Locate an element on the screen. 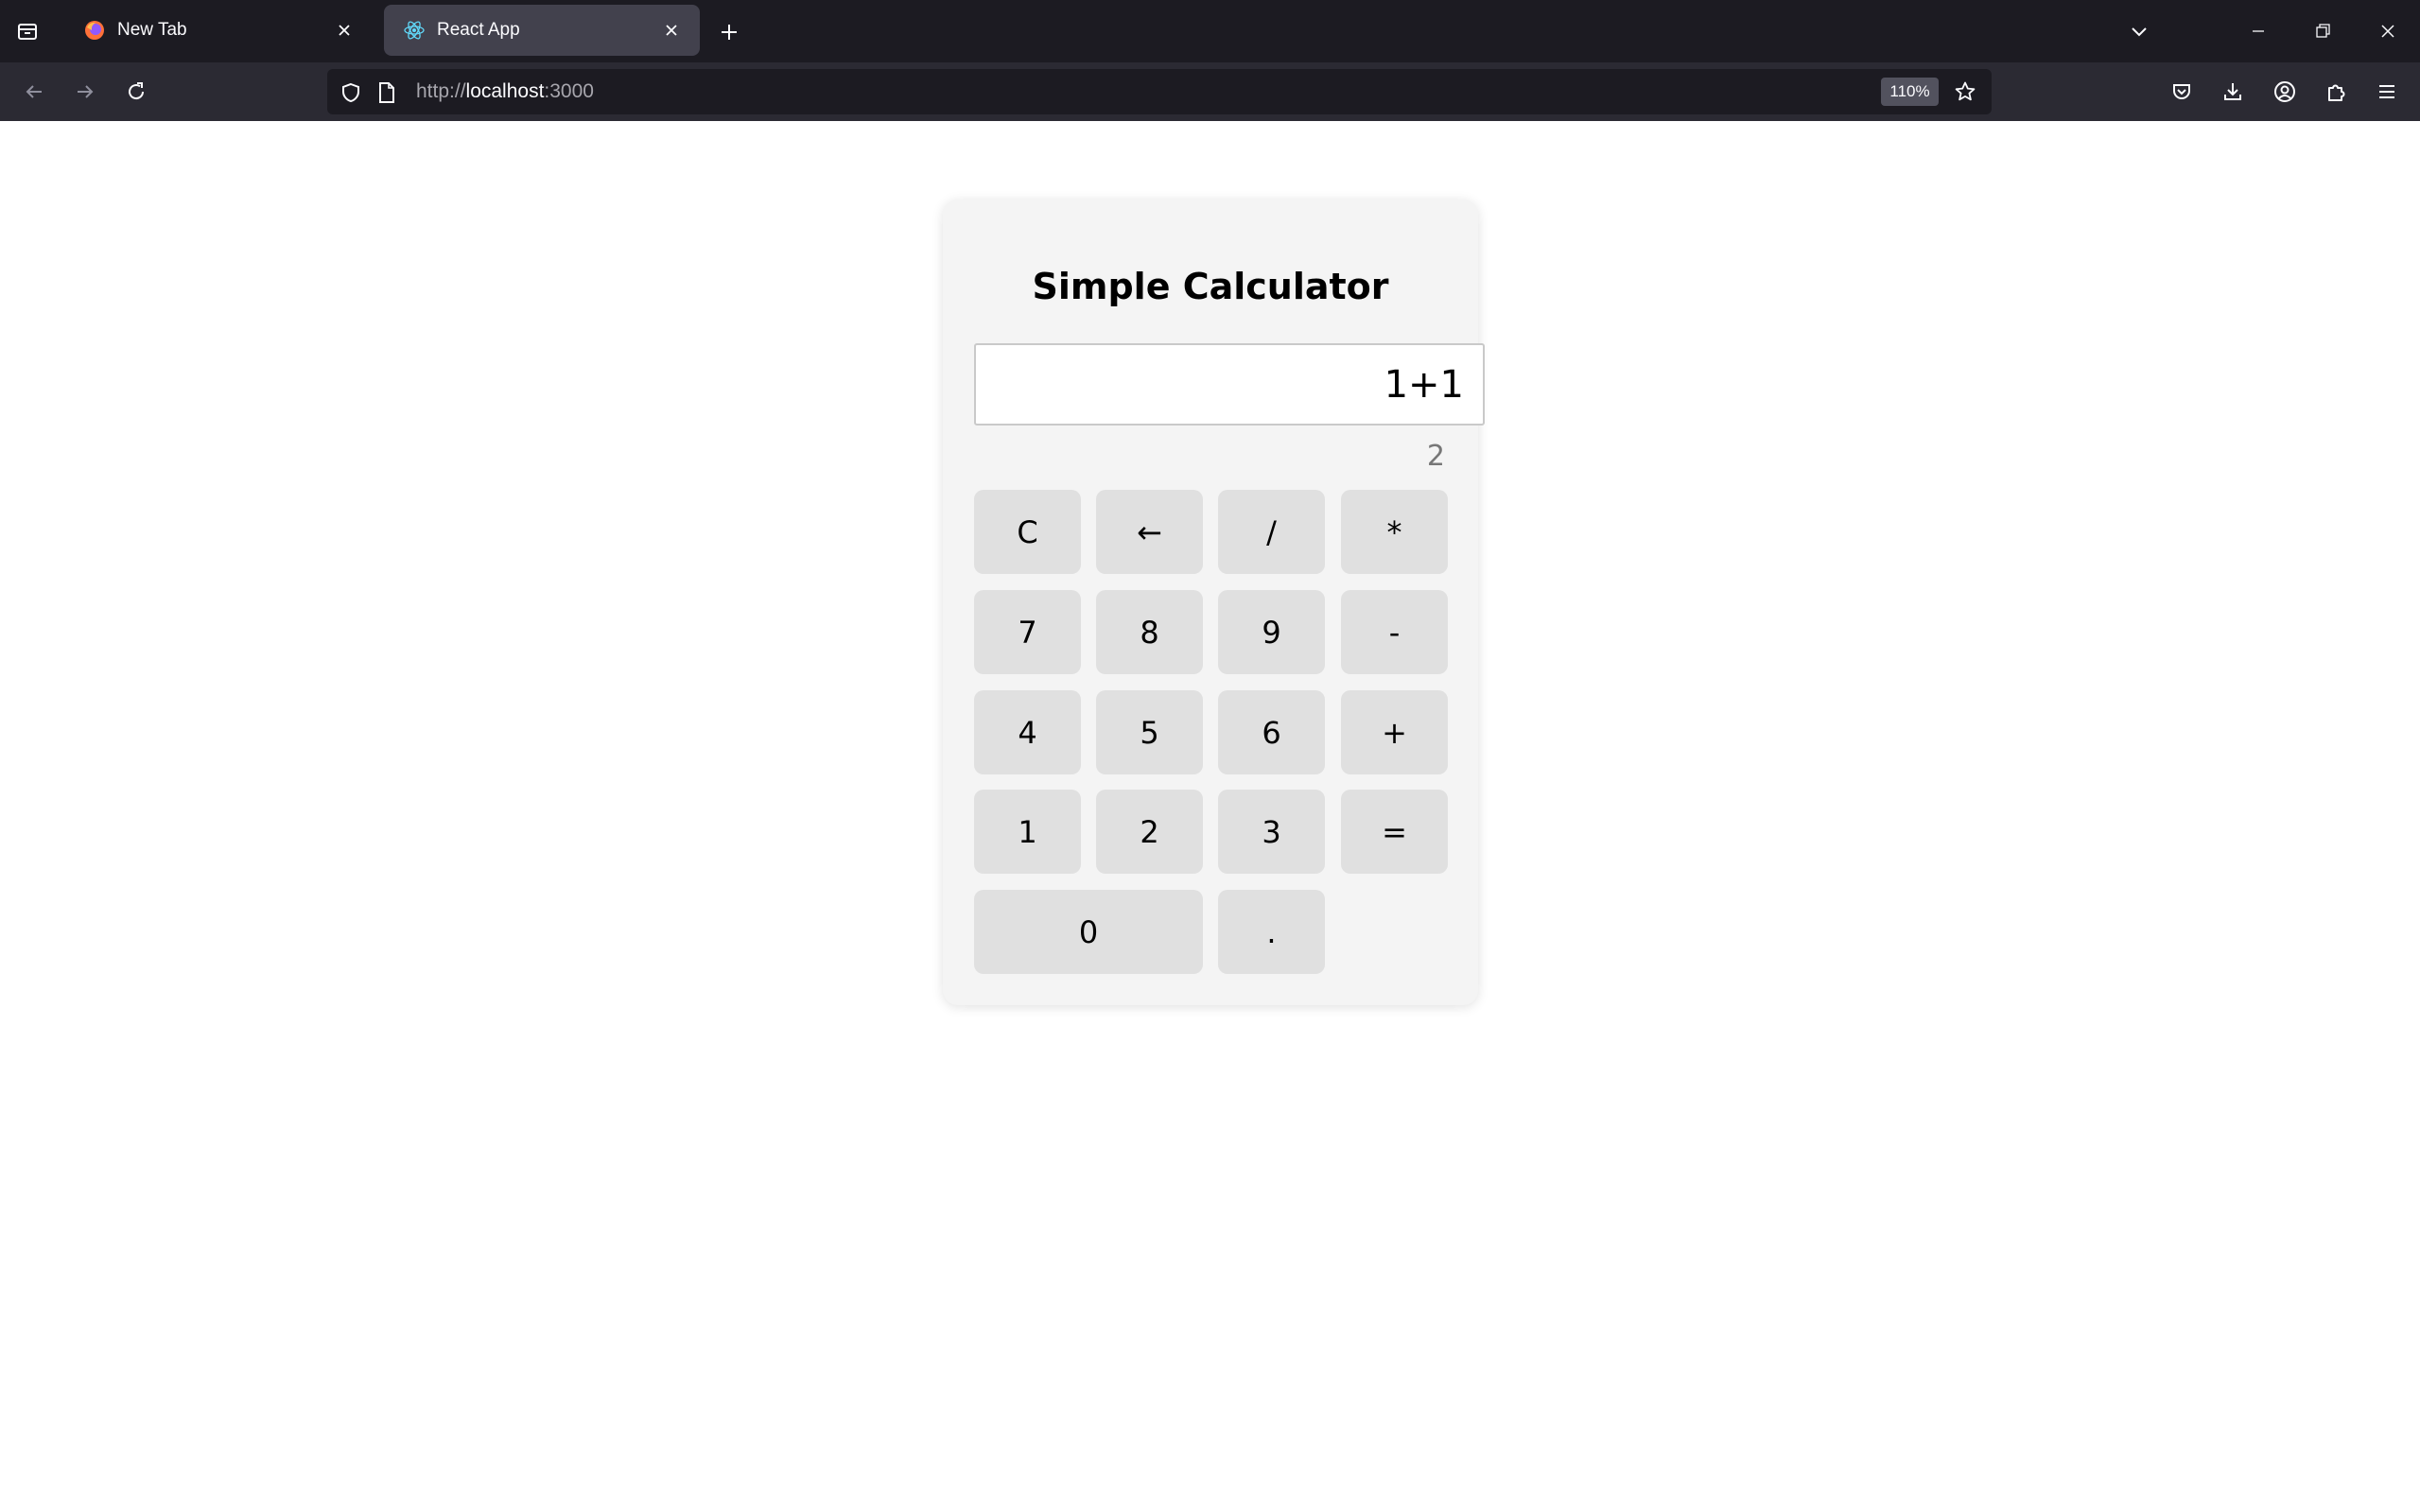  digit-0-button: 0 is located at coordinates (1089, 932).